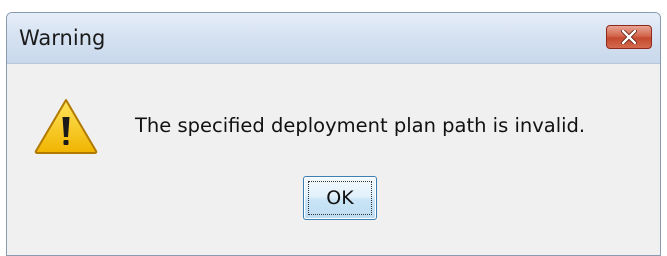 This screenshot has height=256, width=667. Describe the element at coordinates (66, 126) in the screenshot. I see `warning-icon` at that location.